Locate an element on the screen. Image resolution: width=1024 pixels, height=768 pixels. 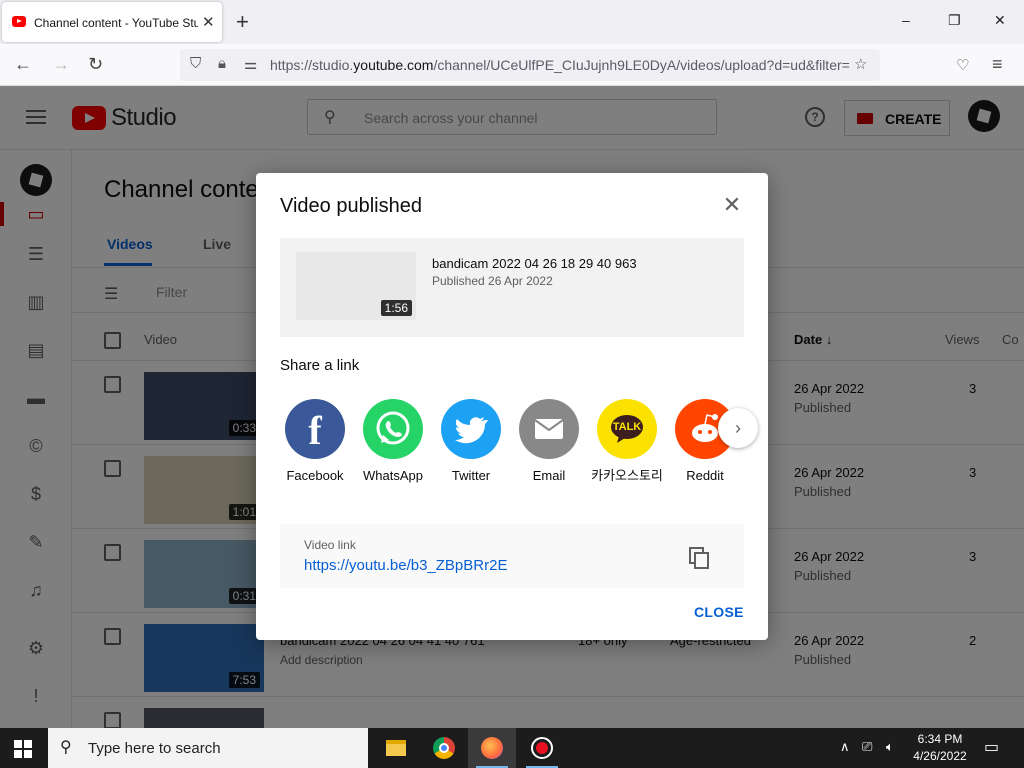
search-icon: ⚲ is located at coordinates (66, 747).